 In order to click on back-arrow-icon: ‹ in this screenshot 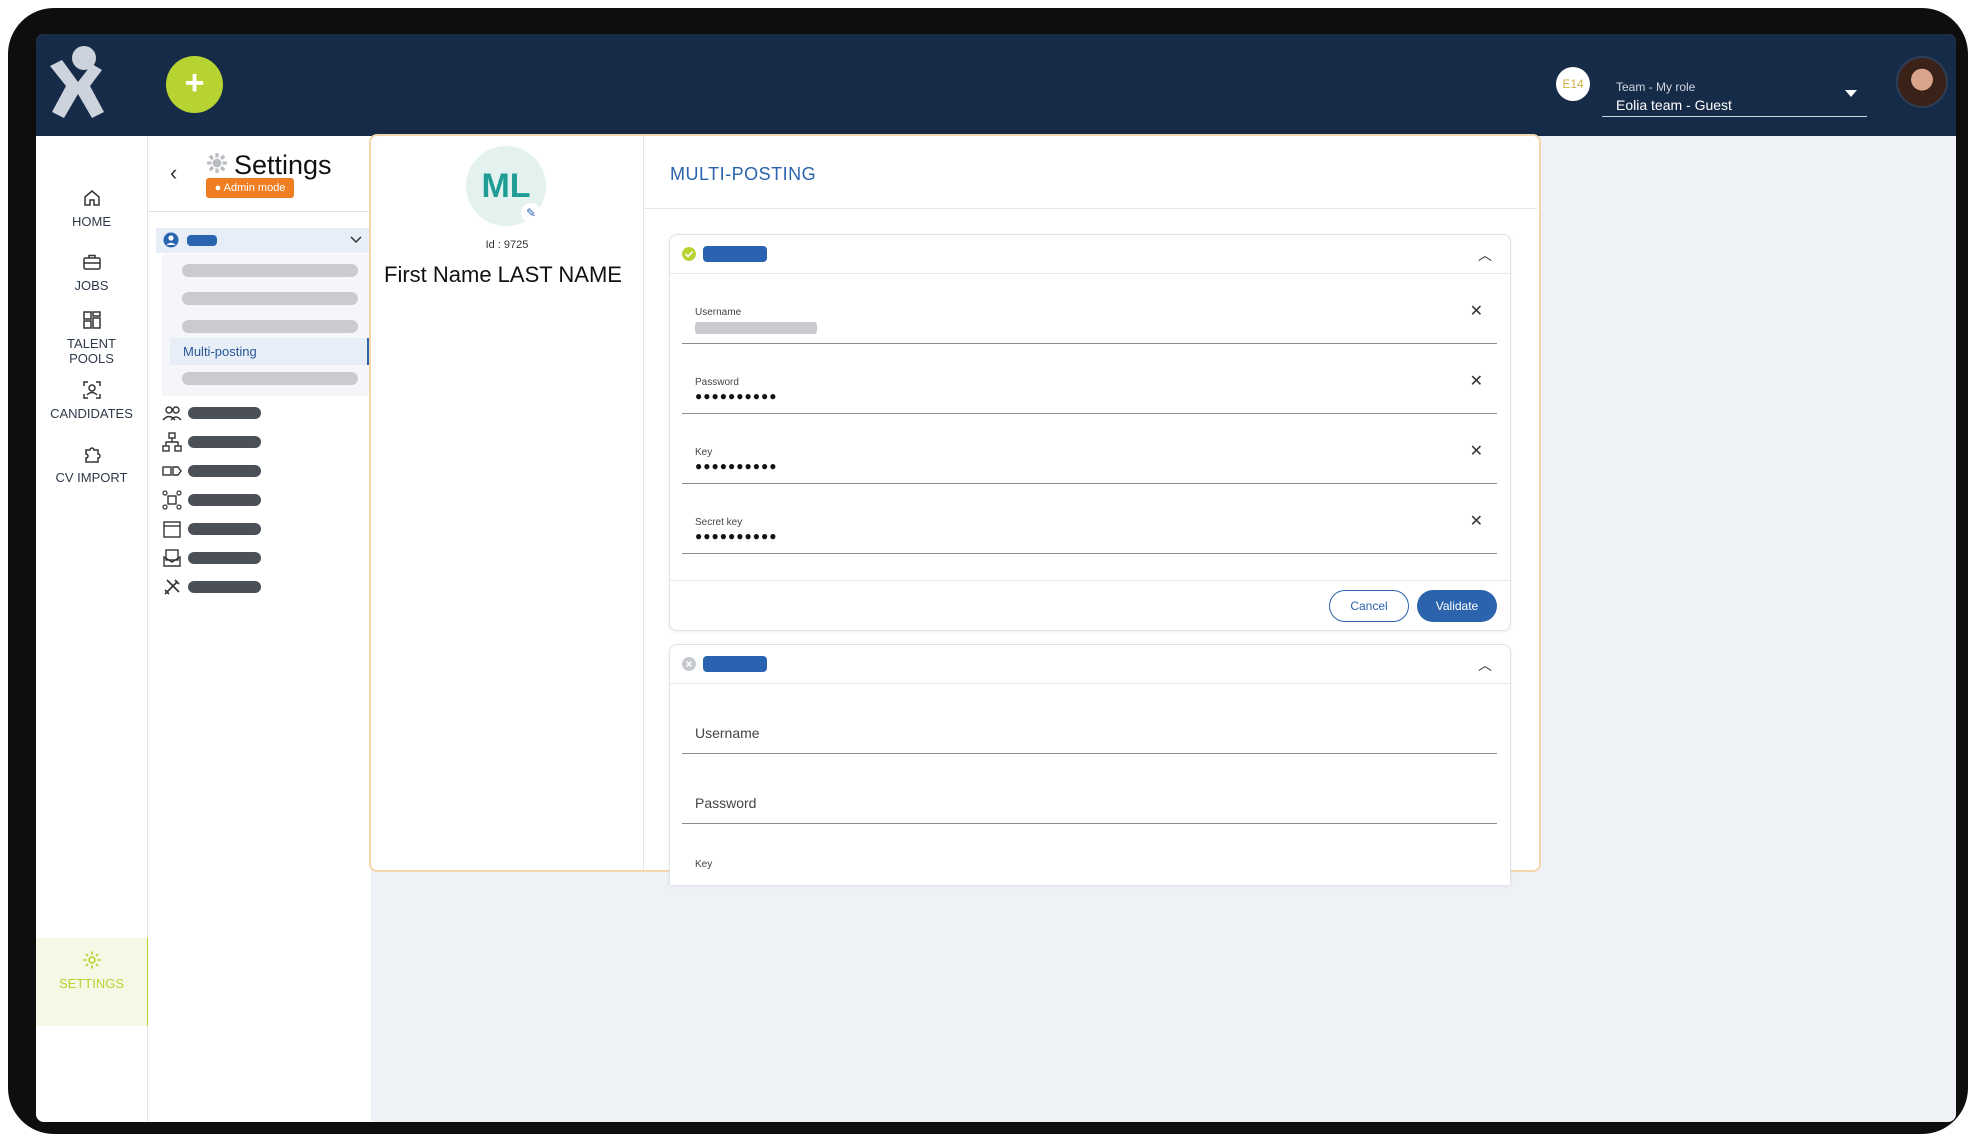, I will do `click(173, 173)`.